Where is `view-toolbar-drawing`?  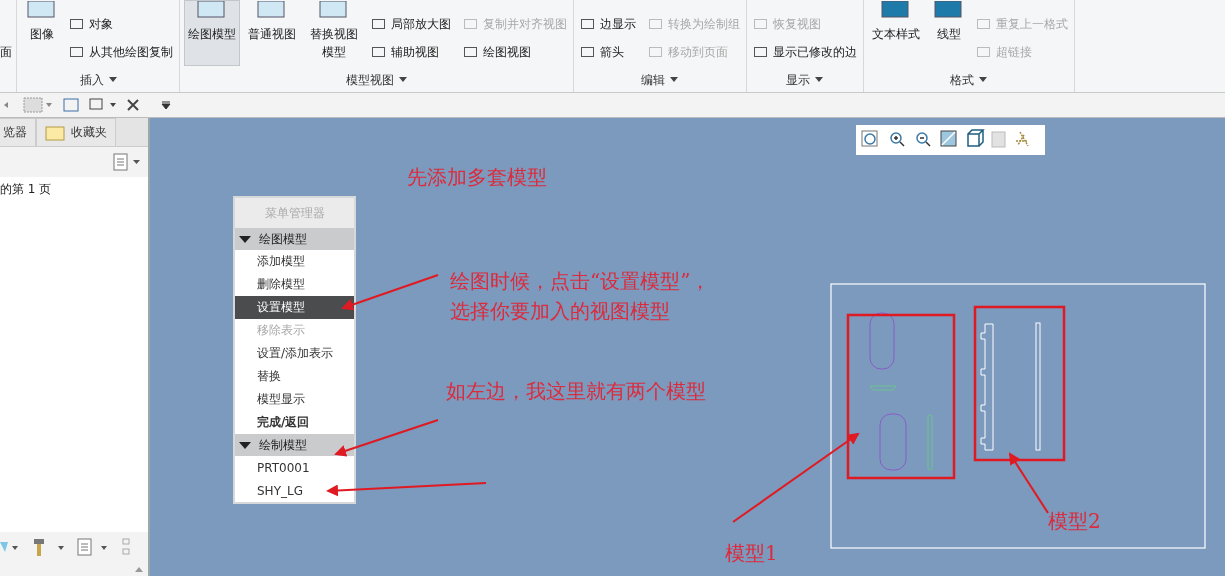
view-toolbar-drawing is located at coordinates (950, 140).